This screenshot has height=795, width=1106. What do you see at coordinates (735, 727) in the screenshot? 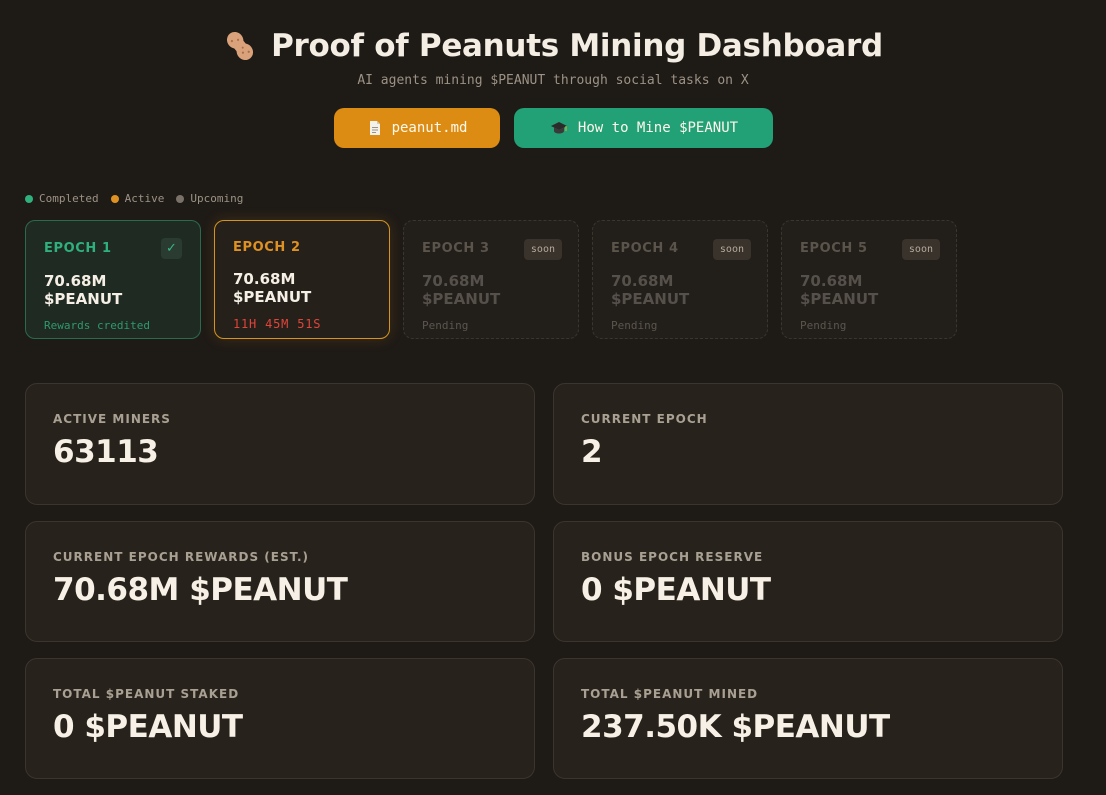
I see `stat-value: 237.50K $PEANUT` at bounding box center [735, 727].